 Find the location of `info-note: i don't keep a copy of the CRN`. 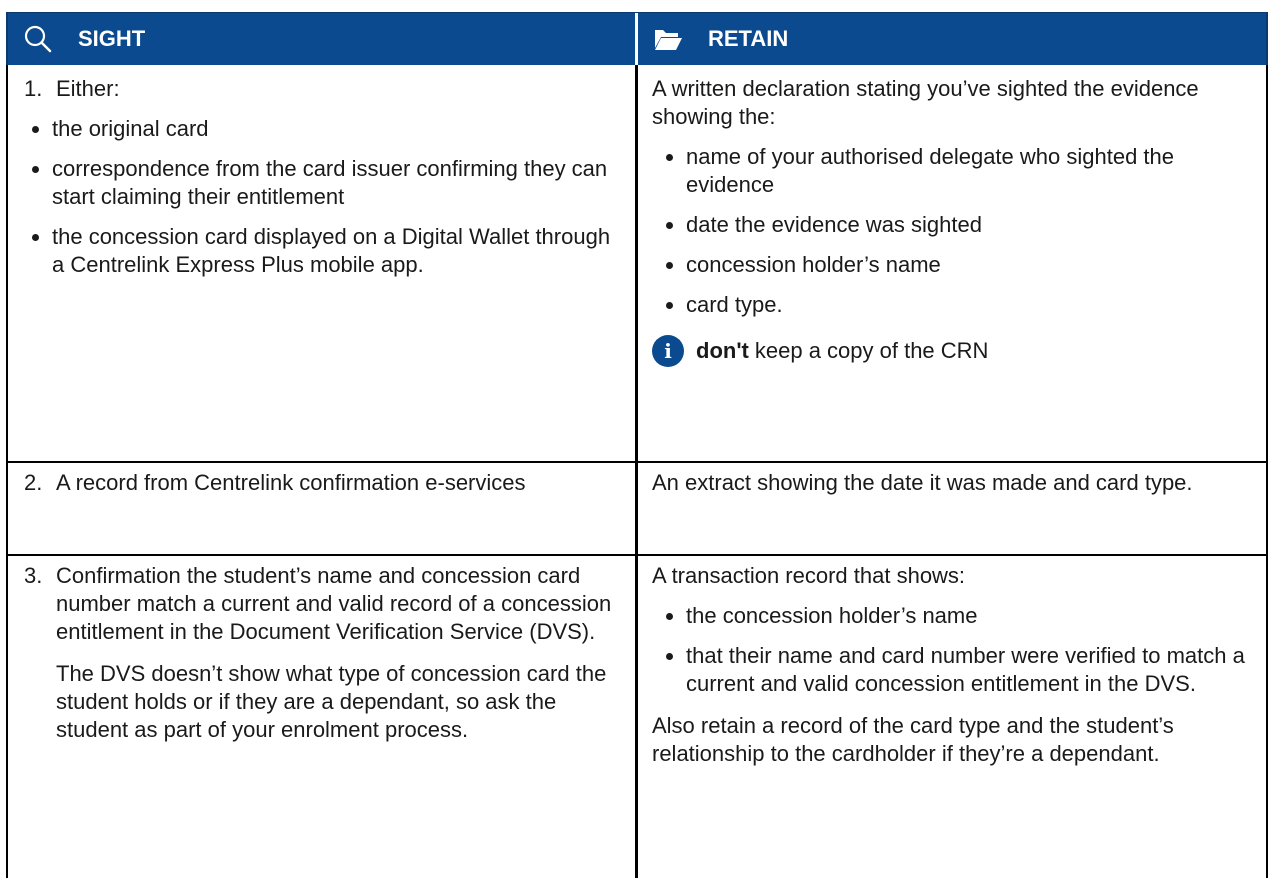

info-note: i don't keep a copy of the CRN is located at coordinates (954, 351).